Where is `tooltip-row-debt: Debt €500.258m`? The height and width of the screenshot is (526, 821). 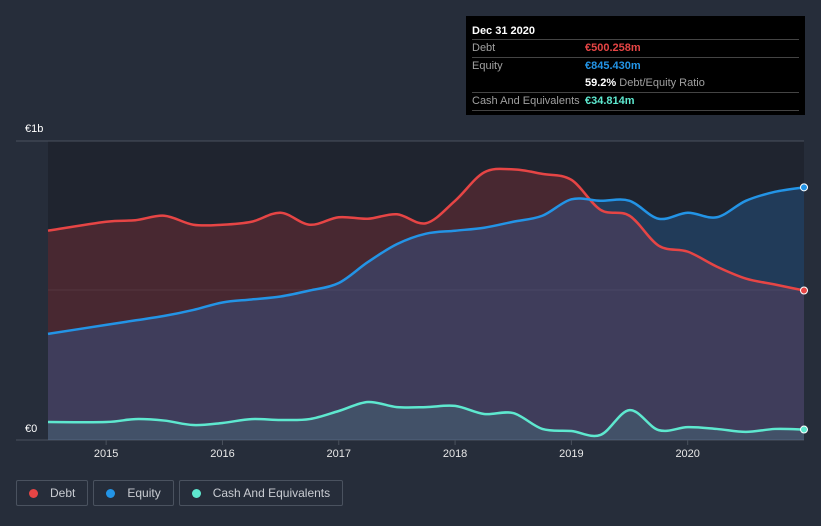
tooltip-row-debt: Debt €500.258m is located at coordinates (635, 49).